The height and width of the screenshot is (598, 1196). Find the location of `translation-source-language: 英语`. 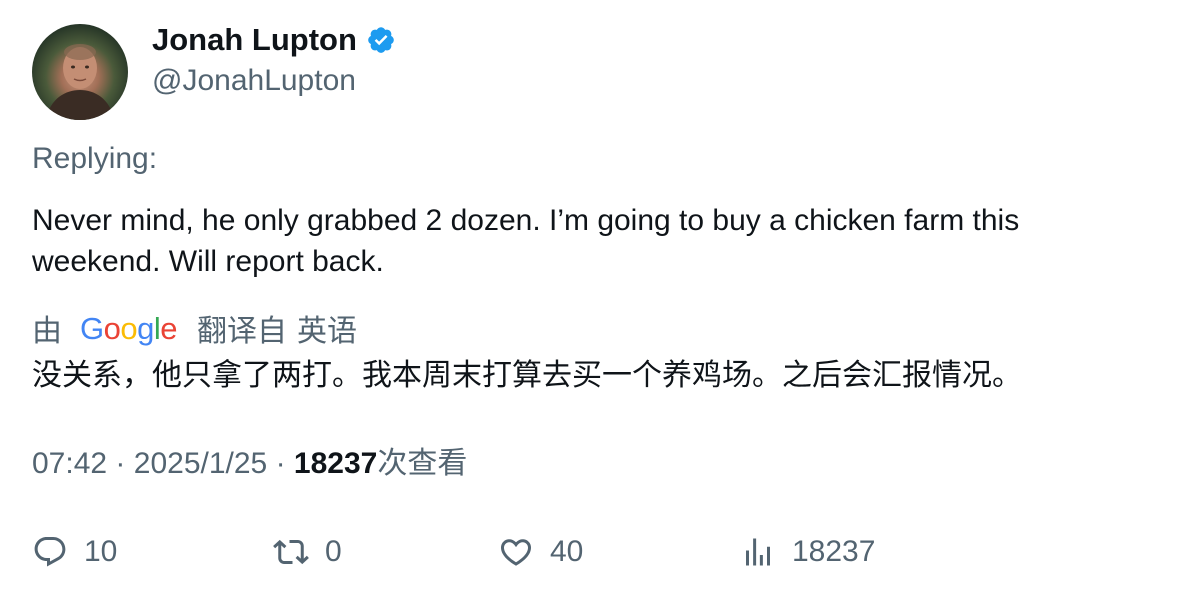

translation-source-language: 英语 is located at coordinates (327, 331).